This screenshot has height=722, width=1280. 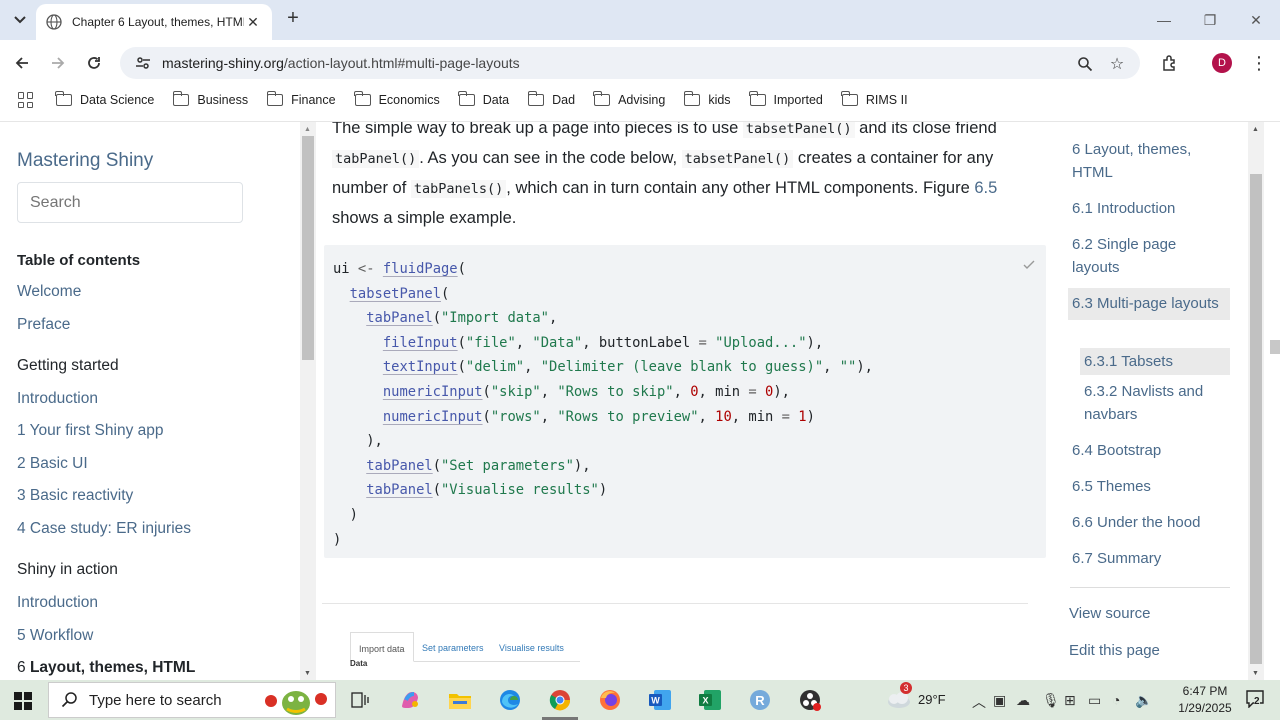 What do you see at coordinates (376, 159) in the screenshot?
I see `inline-code: tabPanel()` at bounding box center [376, 159].